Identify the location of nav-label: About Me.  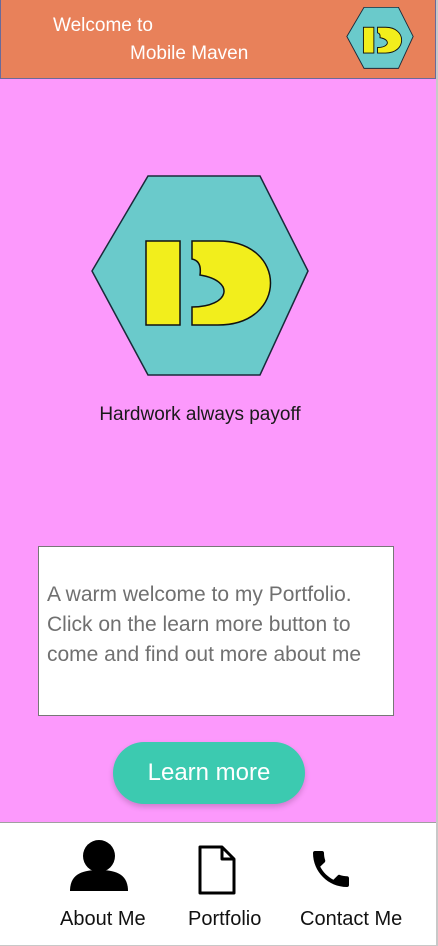
(103, 919).